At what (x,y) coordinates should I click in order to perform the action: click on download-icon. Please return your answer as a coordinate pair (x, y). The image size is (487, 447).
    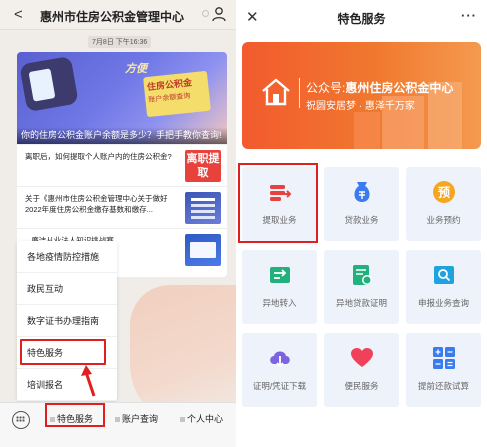
    Looking at the image, I should click on (280, 359).